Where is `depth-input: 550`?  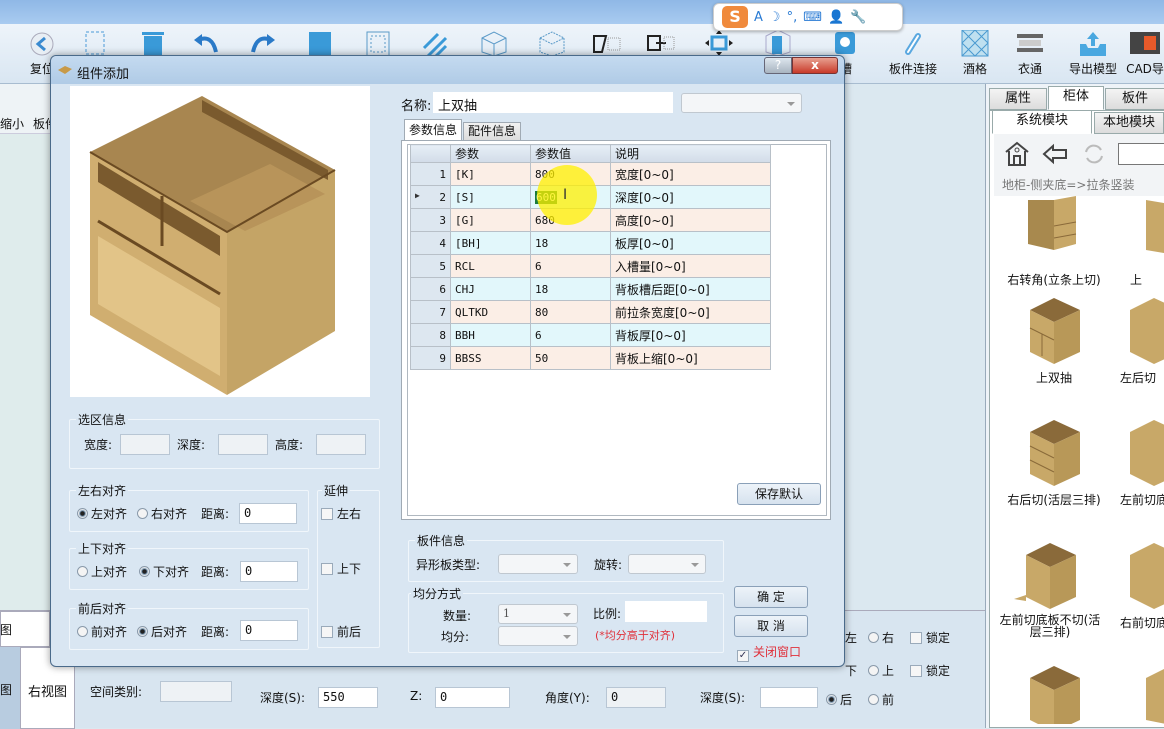
depth-input: 550 is located at coordinates (348, 697).